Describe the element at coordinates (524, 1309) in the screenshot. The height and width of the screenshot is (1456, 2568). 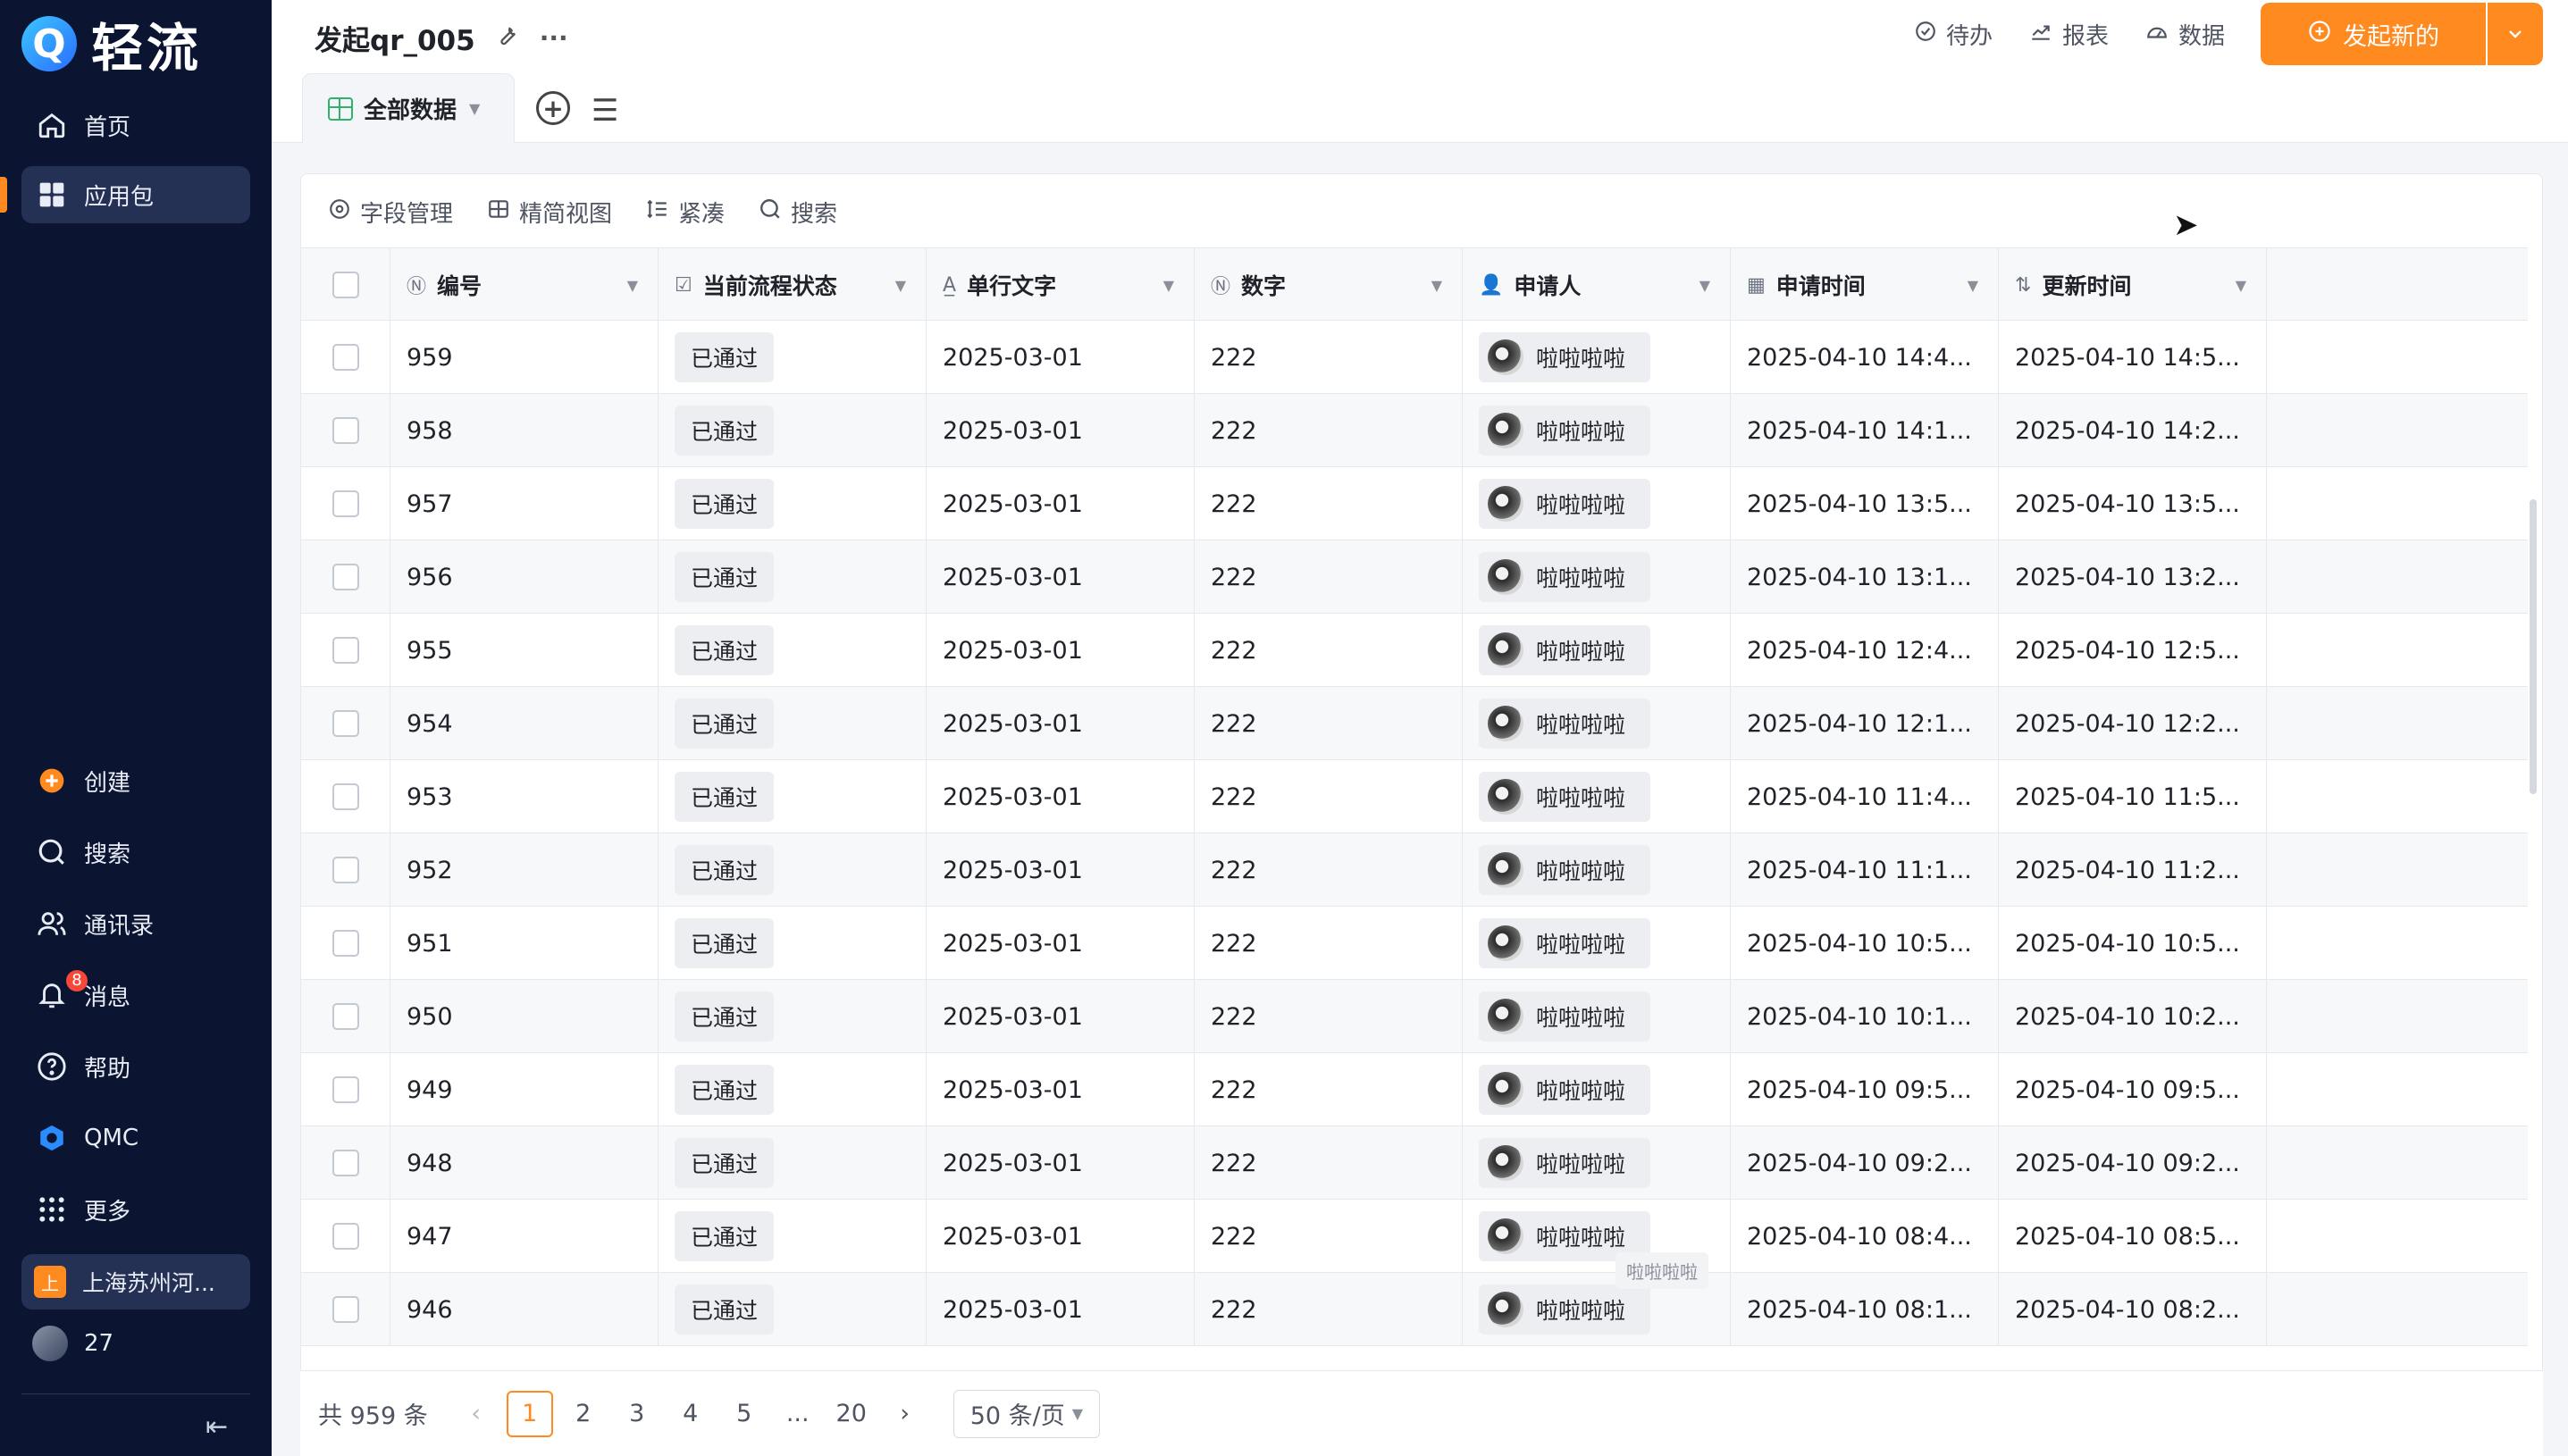
I see `cell-id: 946` at that location.